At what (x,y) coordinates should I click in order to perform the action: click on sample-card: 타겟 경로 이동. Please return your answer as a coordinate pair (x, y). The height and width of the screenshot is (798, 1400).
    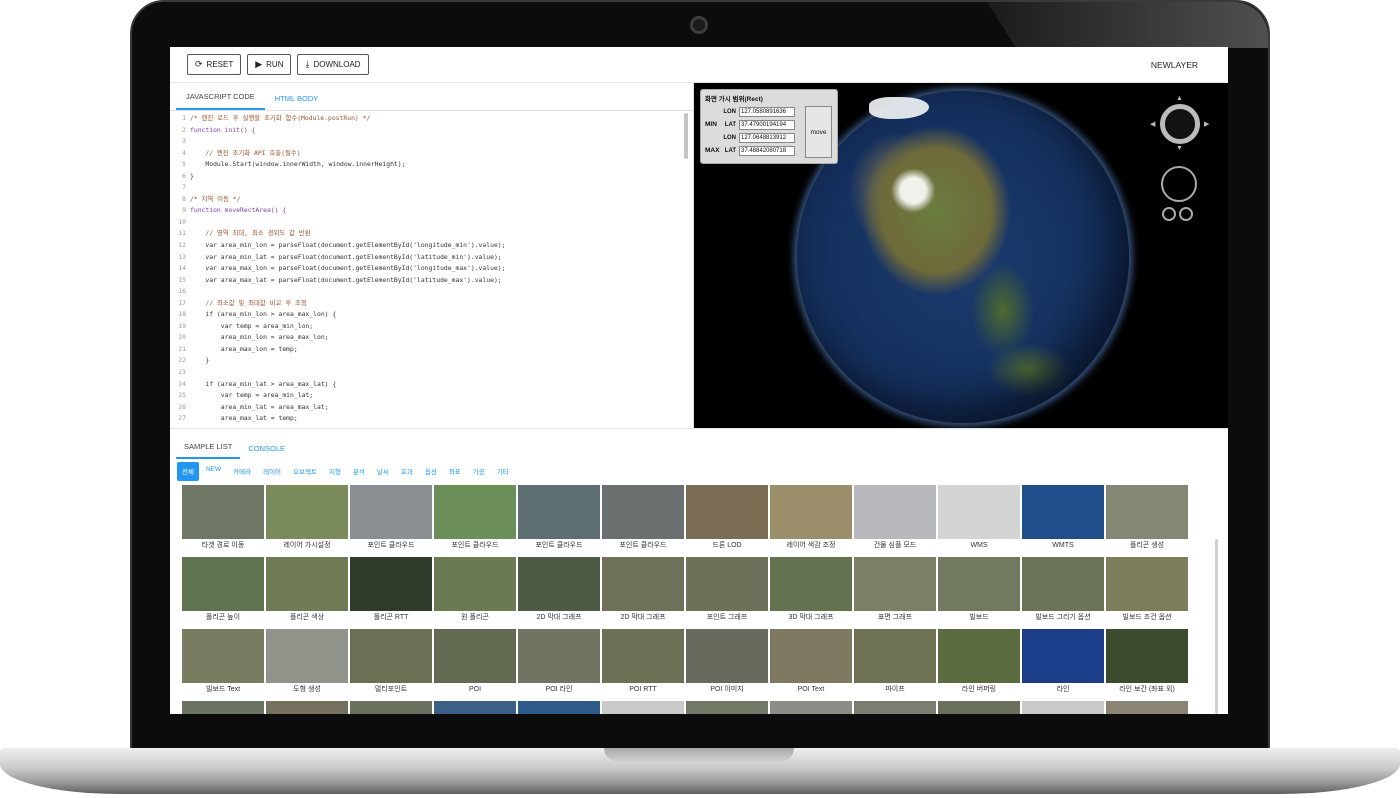
    Looking at the image, I should click on (223, 519).